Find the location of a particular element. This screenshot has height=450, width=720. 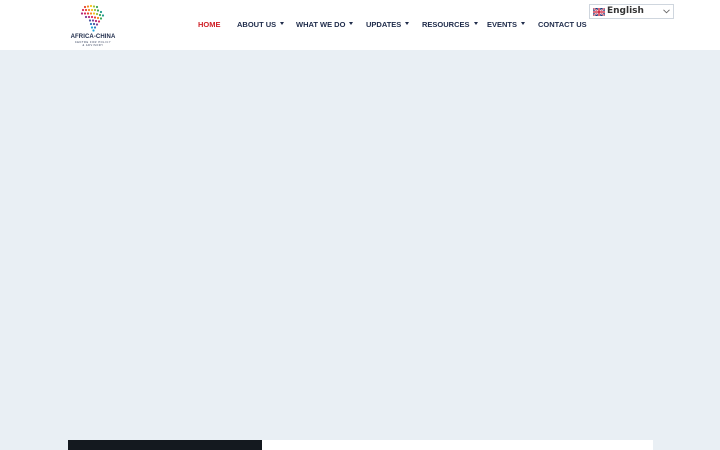

logo-tagline: CENTRE FOR POLICY & ADVISORY is located at coordinates (93, 44).